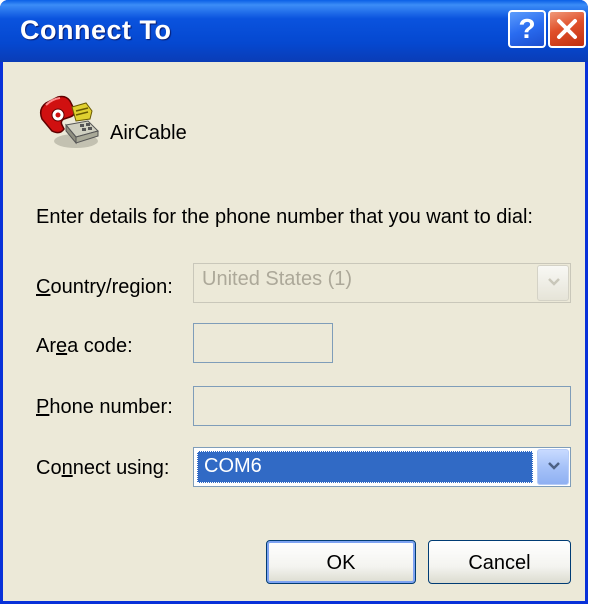  I want to click on phone-number-label: Phone number:, so click(104, 407).